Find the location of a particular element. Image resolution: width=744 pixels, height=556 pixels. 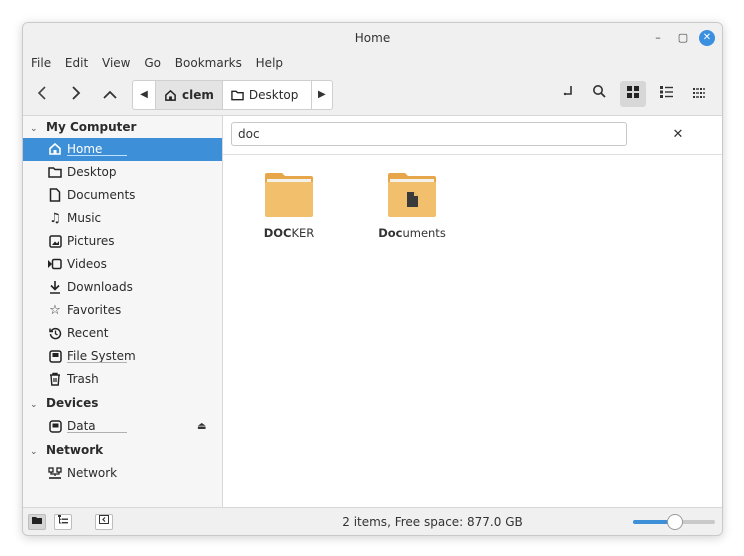

sidebar-toggle-icon is located at coordinates (104, 519).